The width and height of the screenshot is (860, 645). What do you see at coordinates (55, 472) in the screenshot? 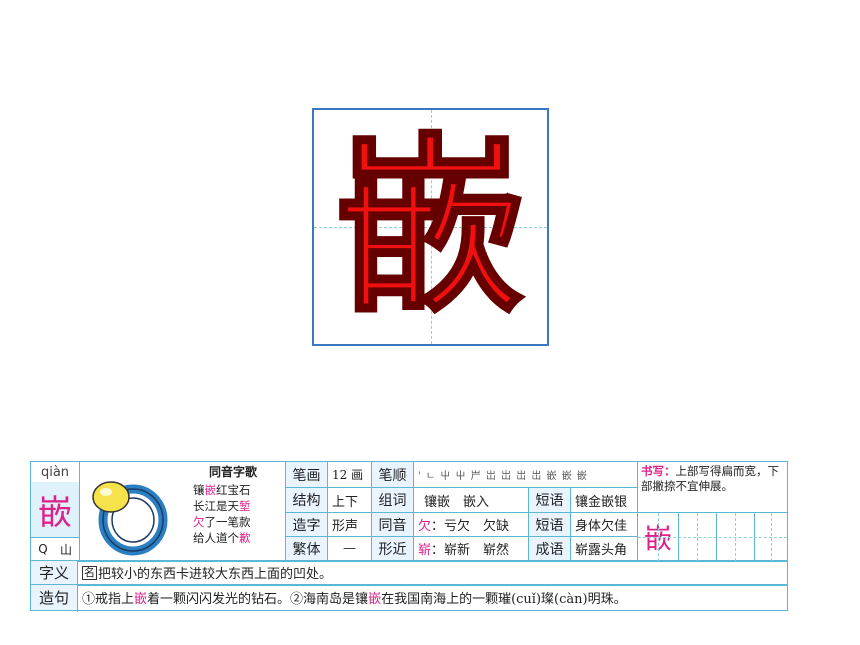
I see `pinyin: qiàn` at bounding box center [55, 472].